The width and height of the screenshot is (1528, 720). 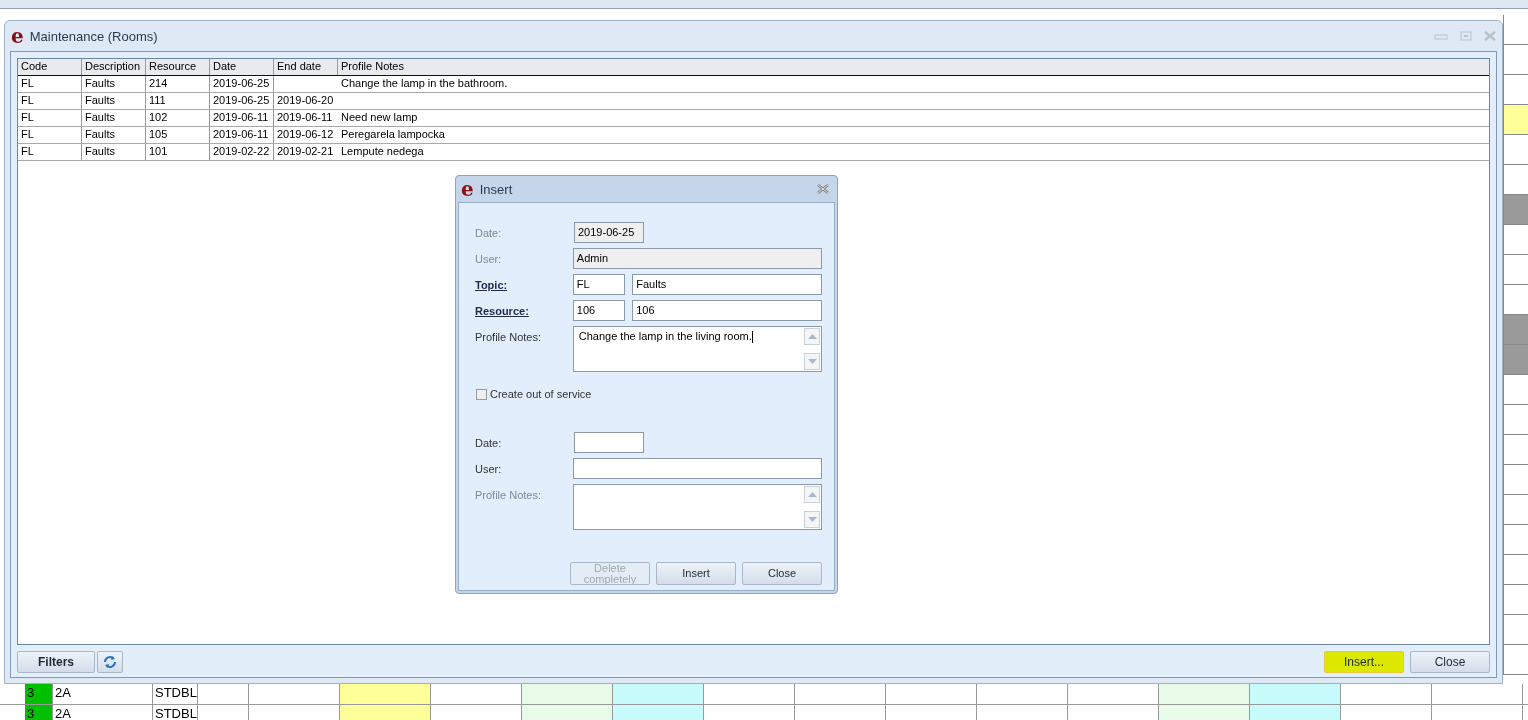 I want to click on notes-field: Change the lamp in the living room., so click(x=697, y=349).